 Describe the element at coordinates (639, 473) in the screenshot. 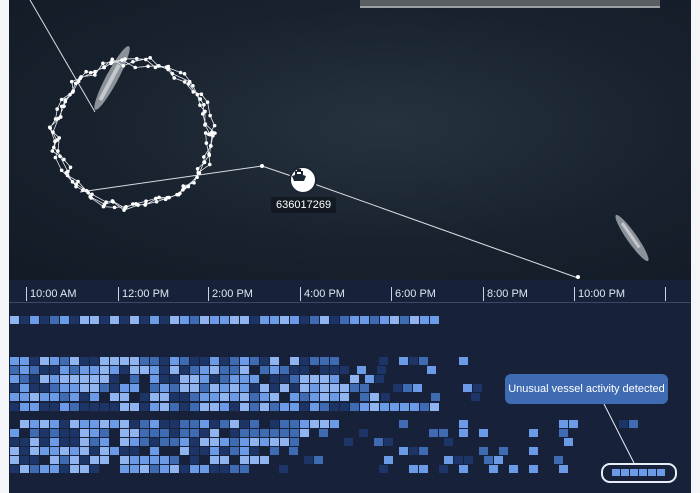

I see `anomaly-highlight` at that location.